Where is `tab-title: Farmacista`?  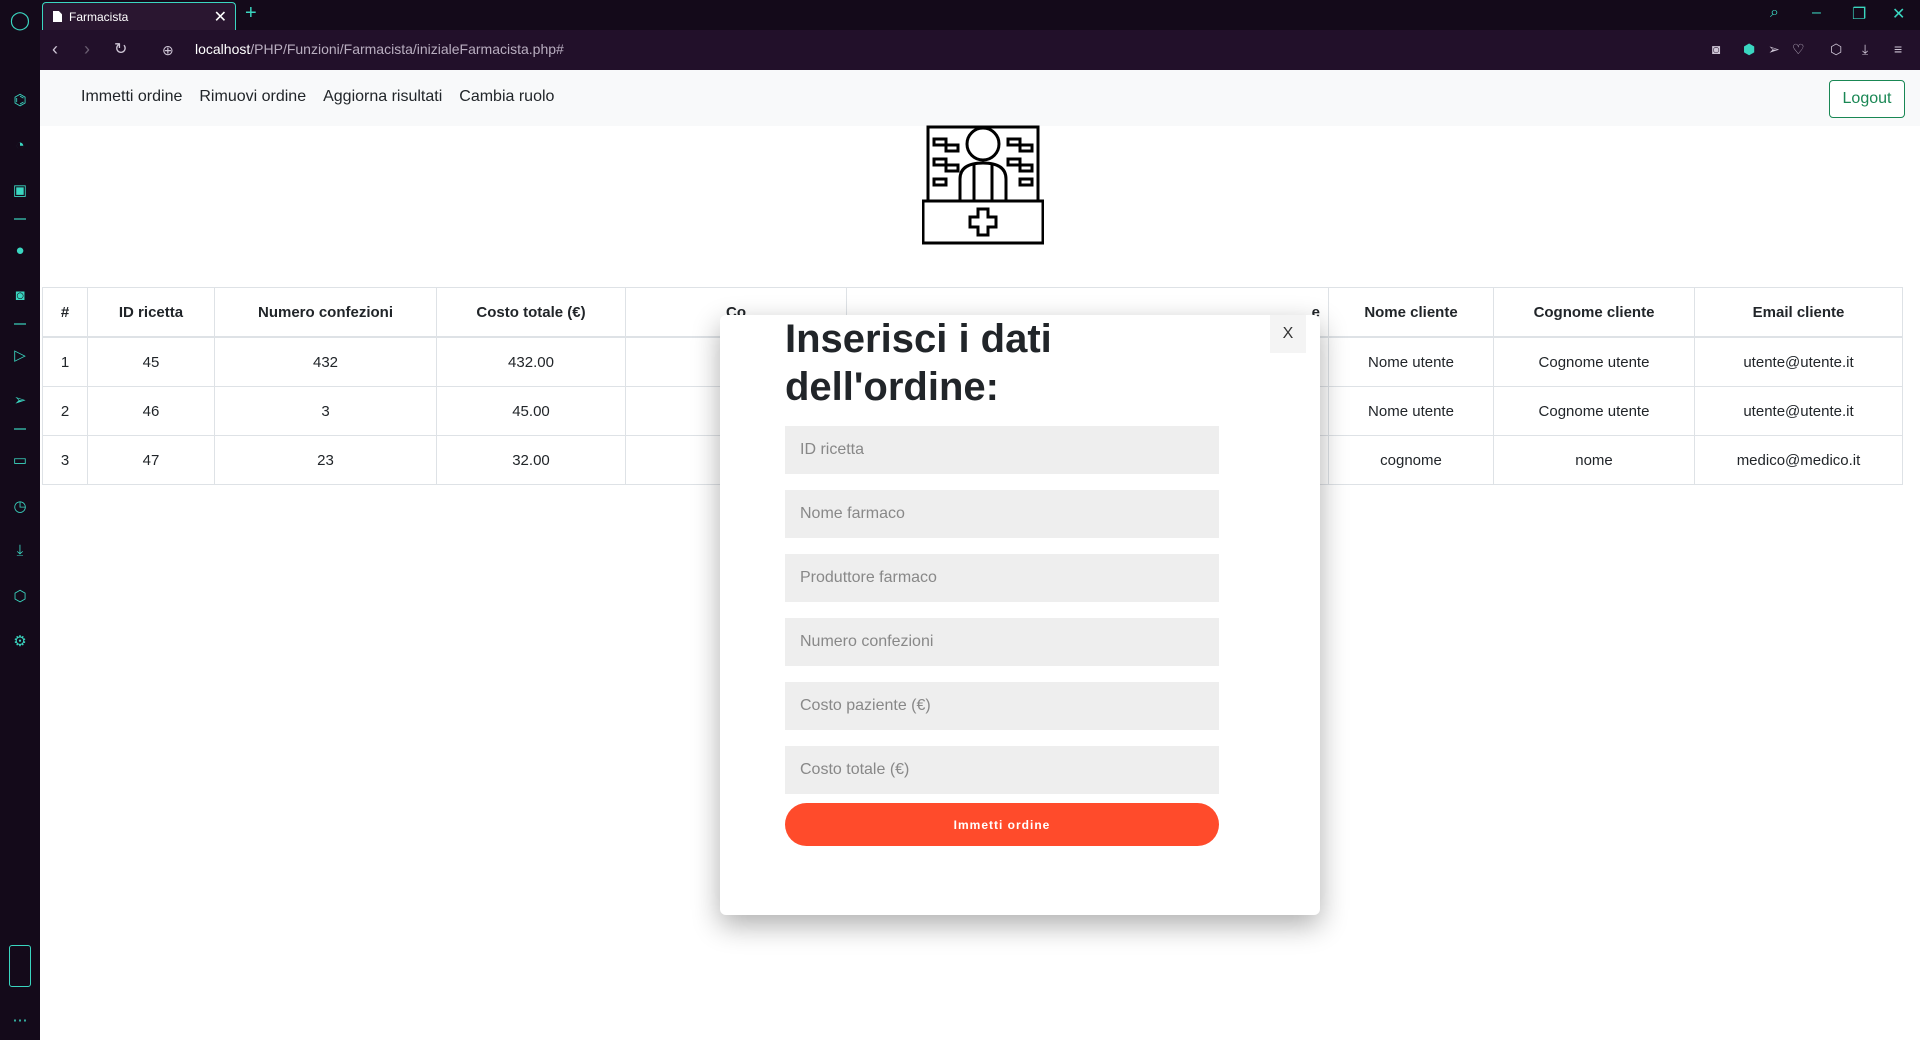 tab-title: Farmacista is located at coordinates (99, 16).